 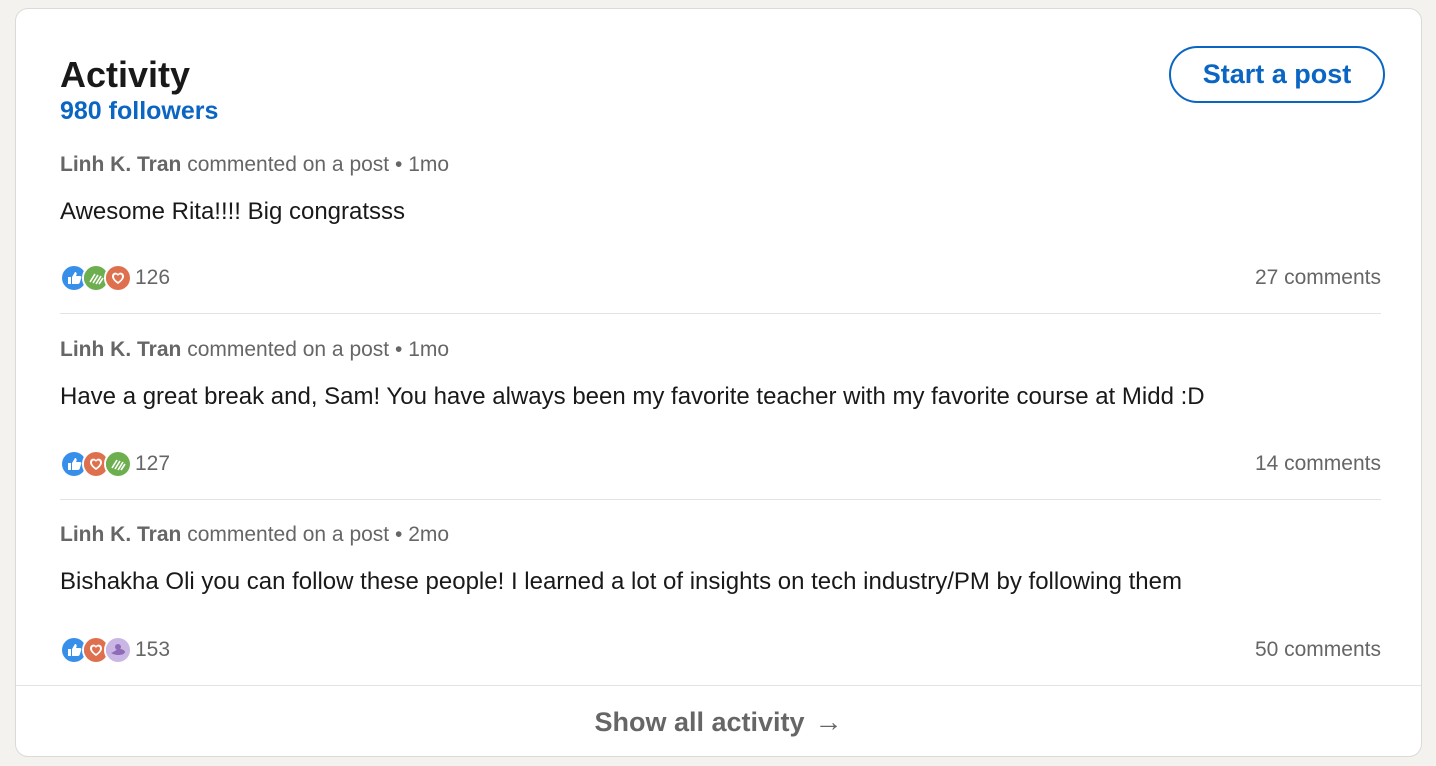 I want to click on show-all-activity-button: Show all activity →, so click(x=718, y=721).